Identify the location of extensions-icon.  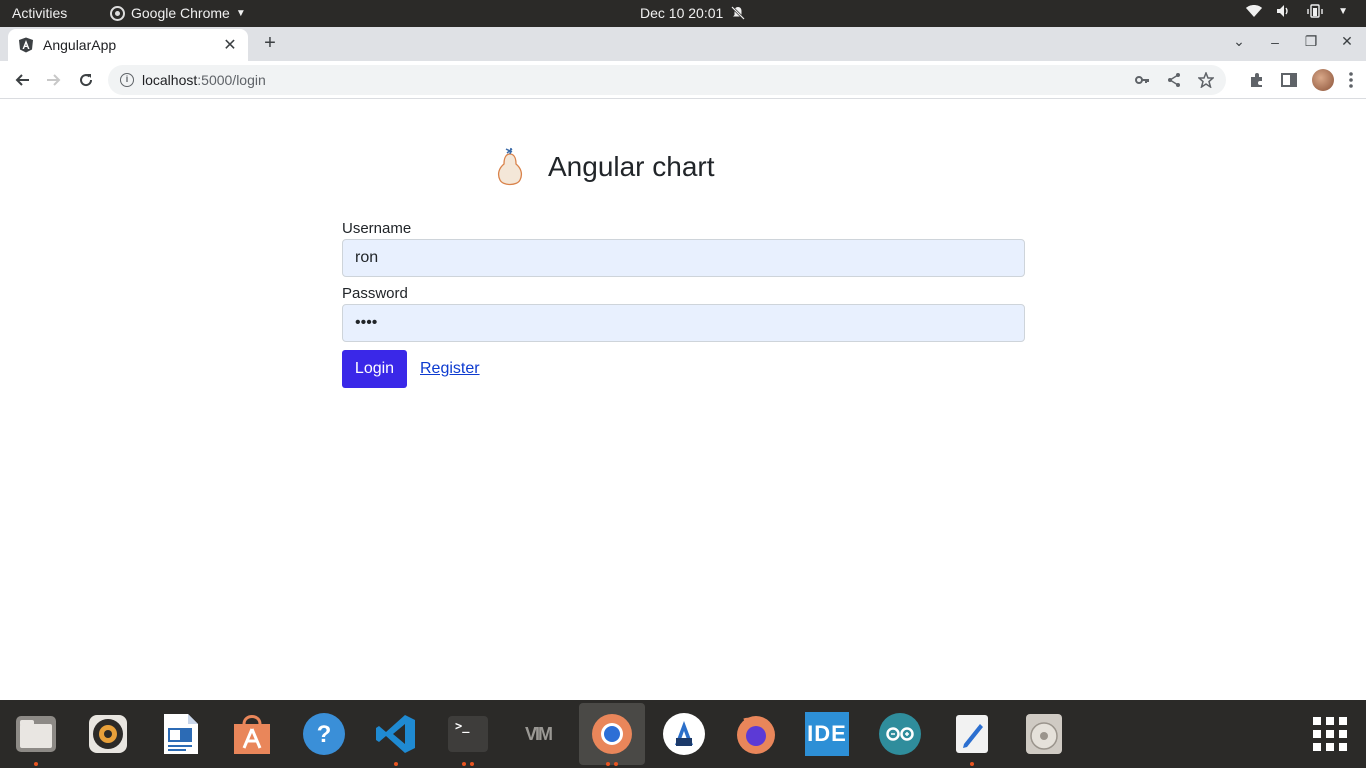
(1257, 80).